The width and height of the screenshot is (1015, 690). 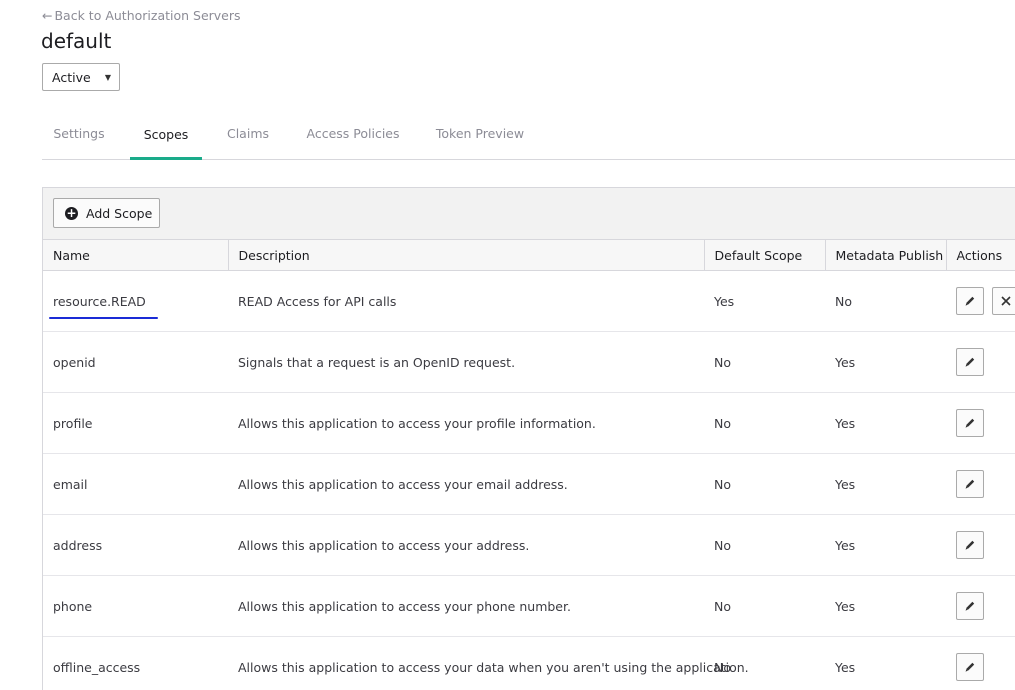 I want to click on column-header-name: Name, so click(x=136, y=255).